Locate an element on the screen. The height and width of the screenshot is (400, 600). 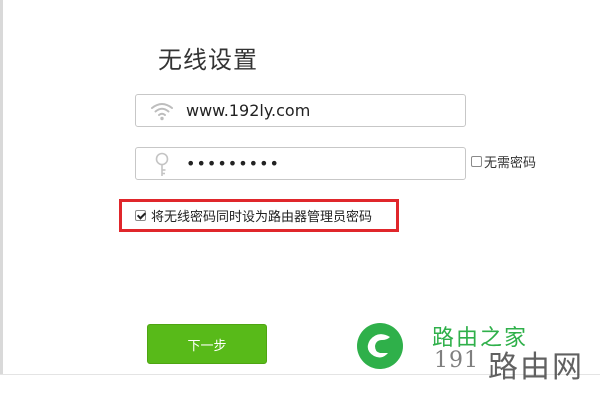
no-password-option: 无需密码 is located at coordinates (504, 162).